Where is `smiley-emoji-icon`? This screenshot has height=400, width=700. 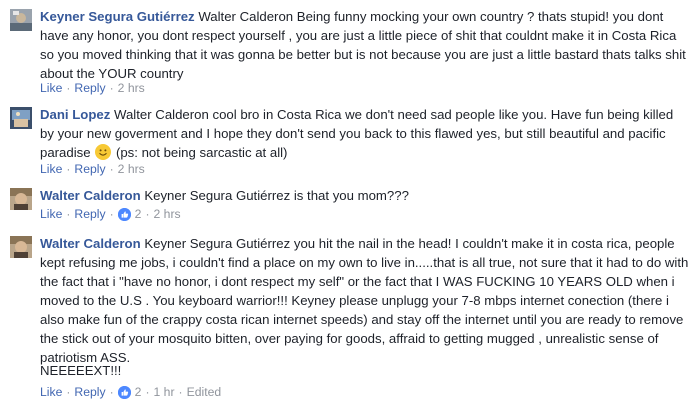 smiley-emoji-icon is located at coordinates (103, 152).